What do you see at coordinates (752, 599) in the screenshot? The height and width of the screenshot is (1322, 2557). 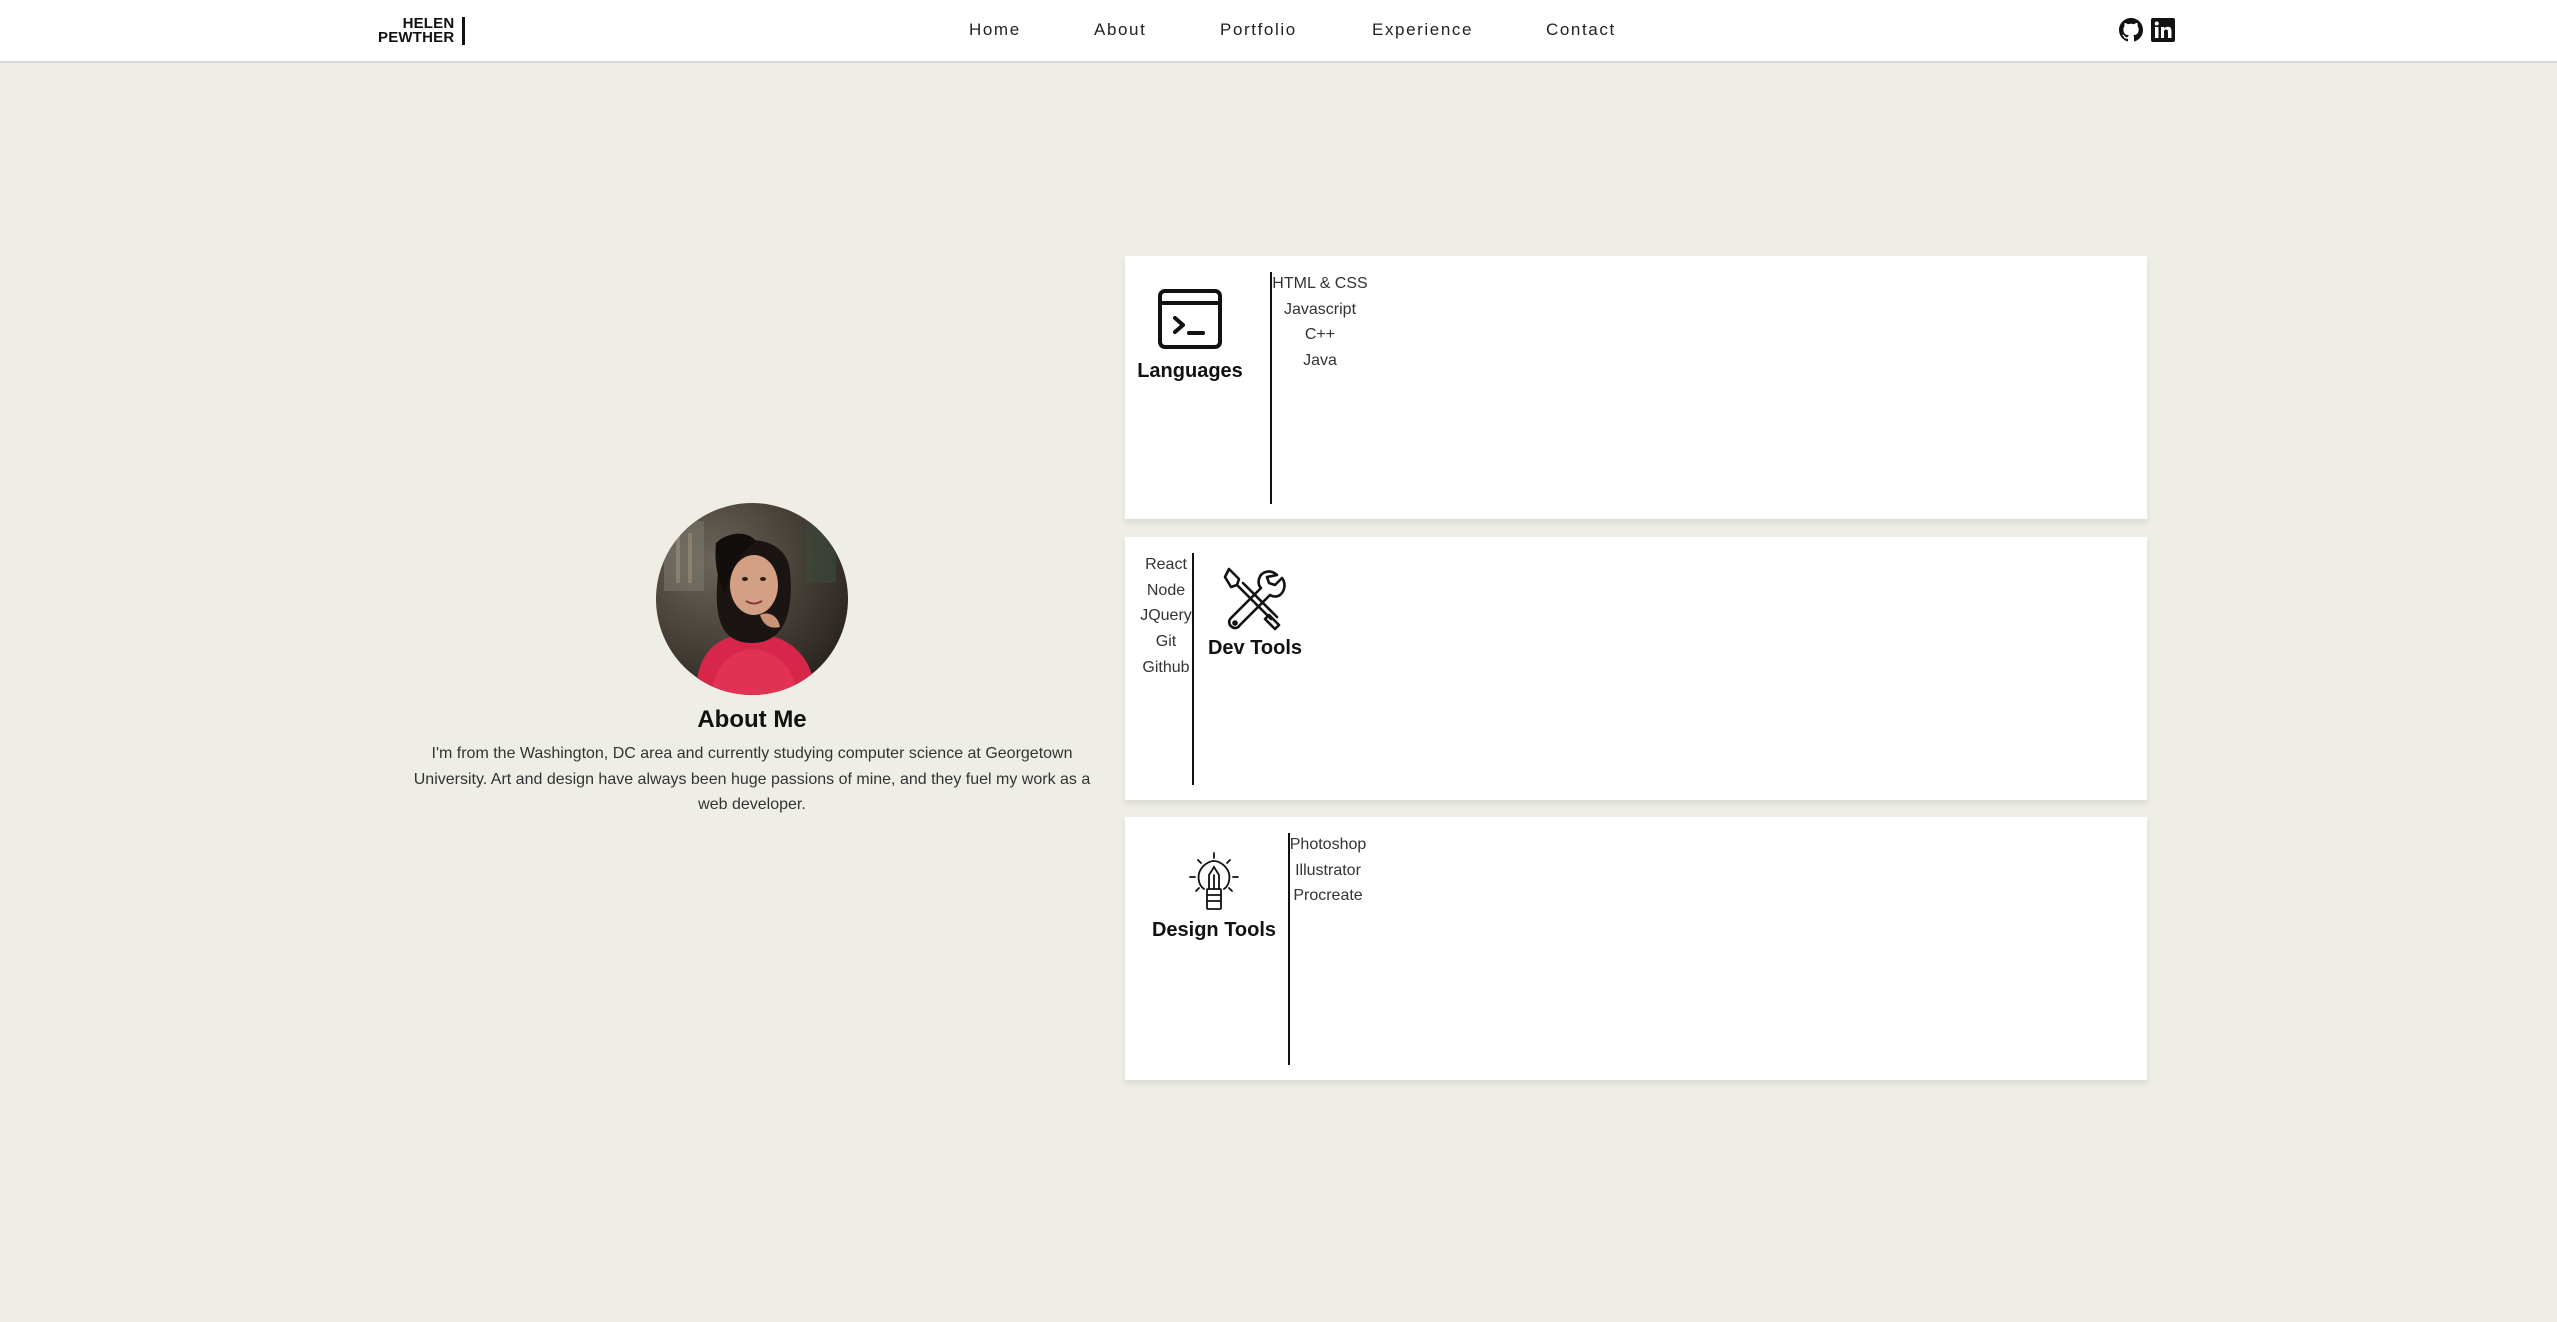 I see `profile-photo` at bounding box center [752, 599].